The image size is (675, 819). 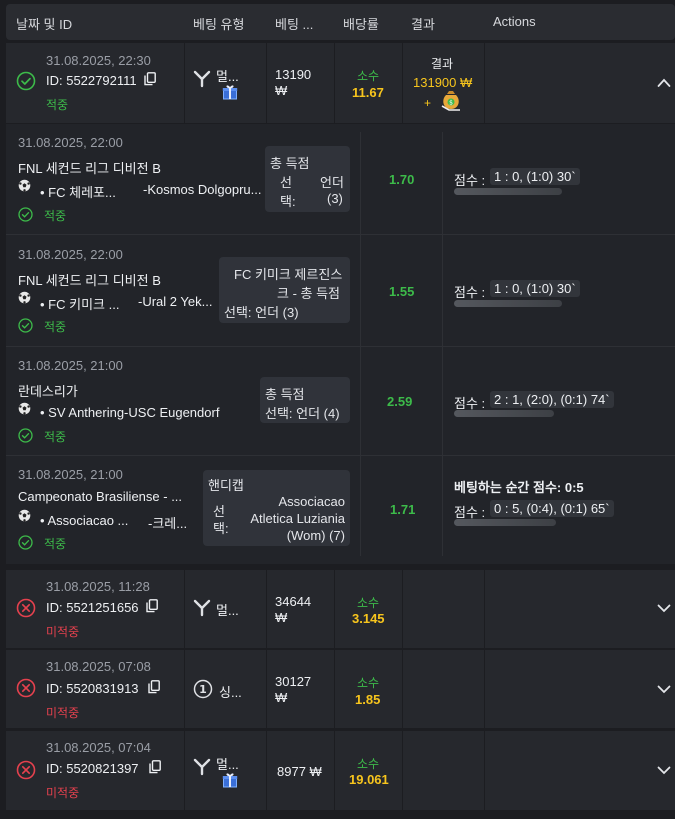 I want to click on bet-amount: 13190, so click(x=293, y=74).